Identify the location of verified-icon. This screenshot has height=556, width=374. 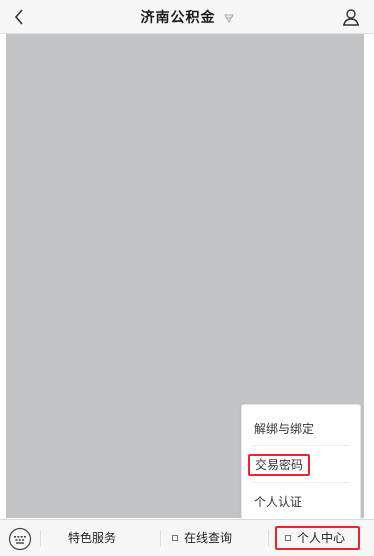
(228, 18).